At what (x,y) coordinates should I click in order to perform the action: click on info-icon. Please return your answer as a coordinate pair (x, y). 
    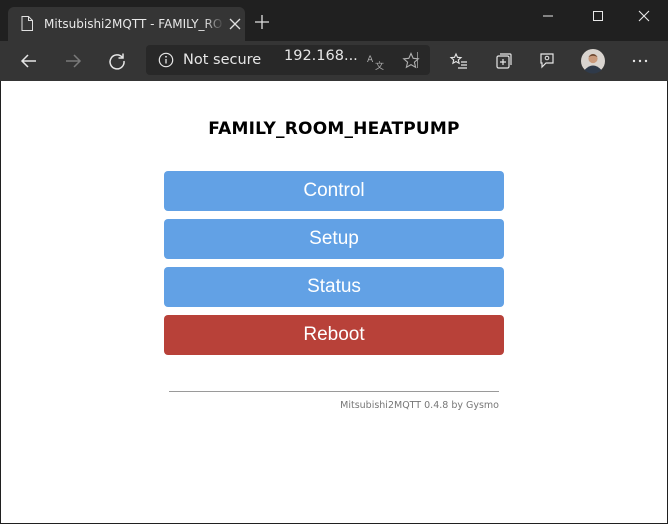
    Looking at the image, I should click on (166, 60).